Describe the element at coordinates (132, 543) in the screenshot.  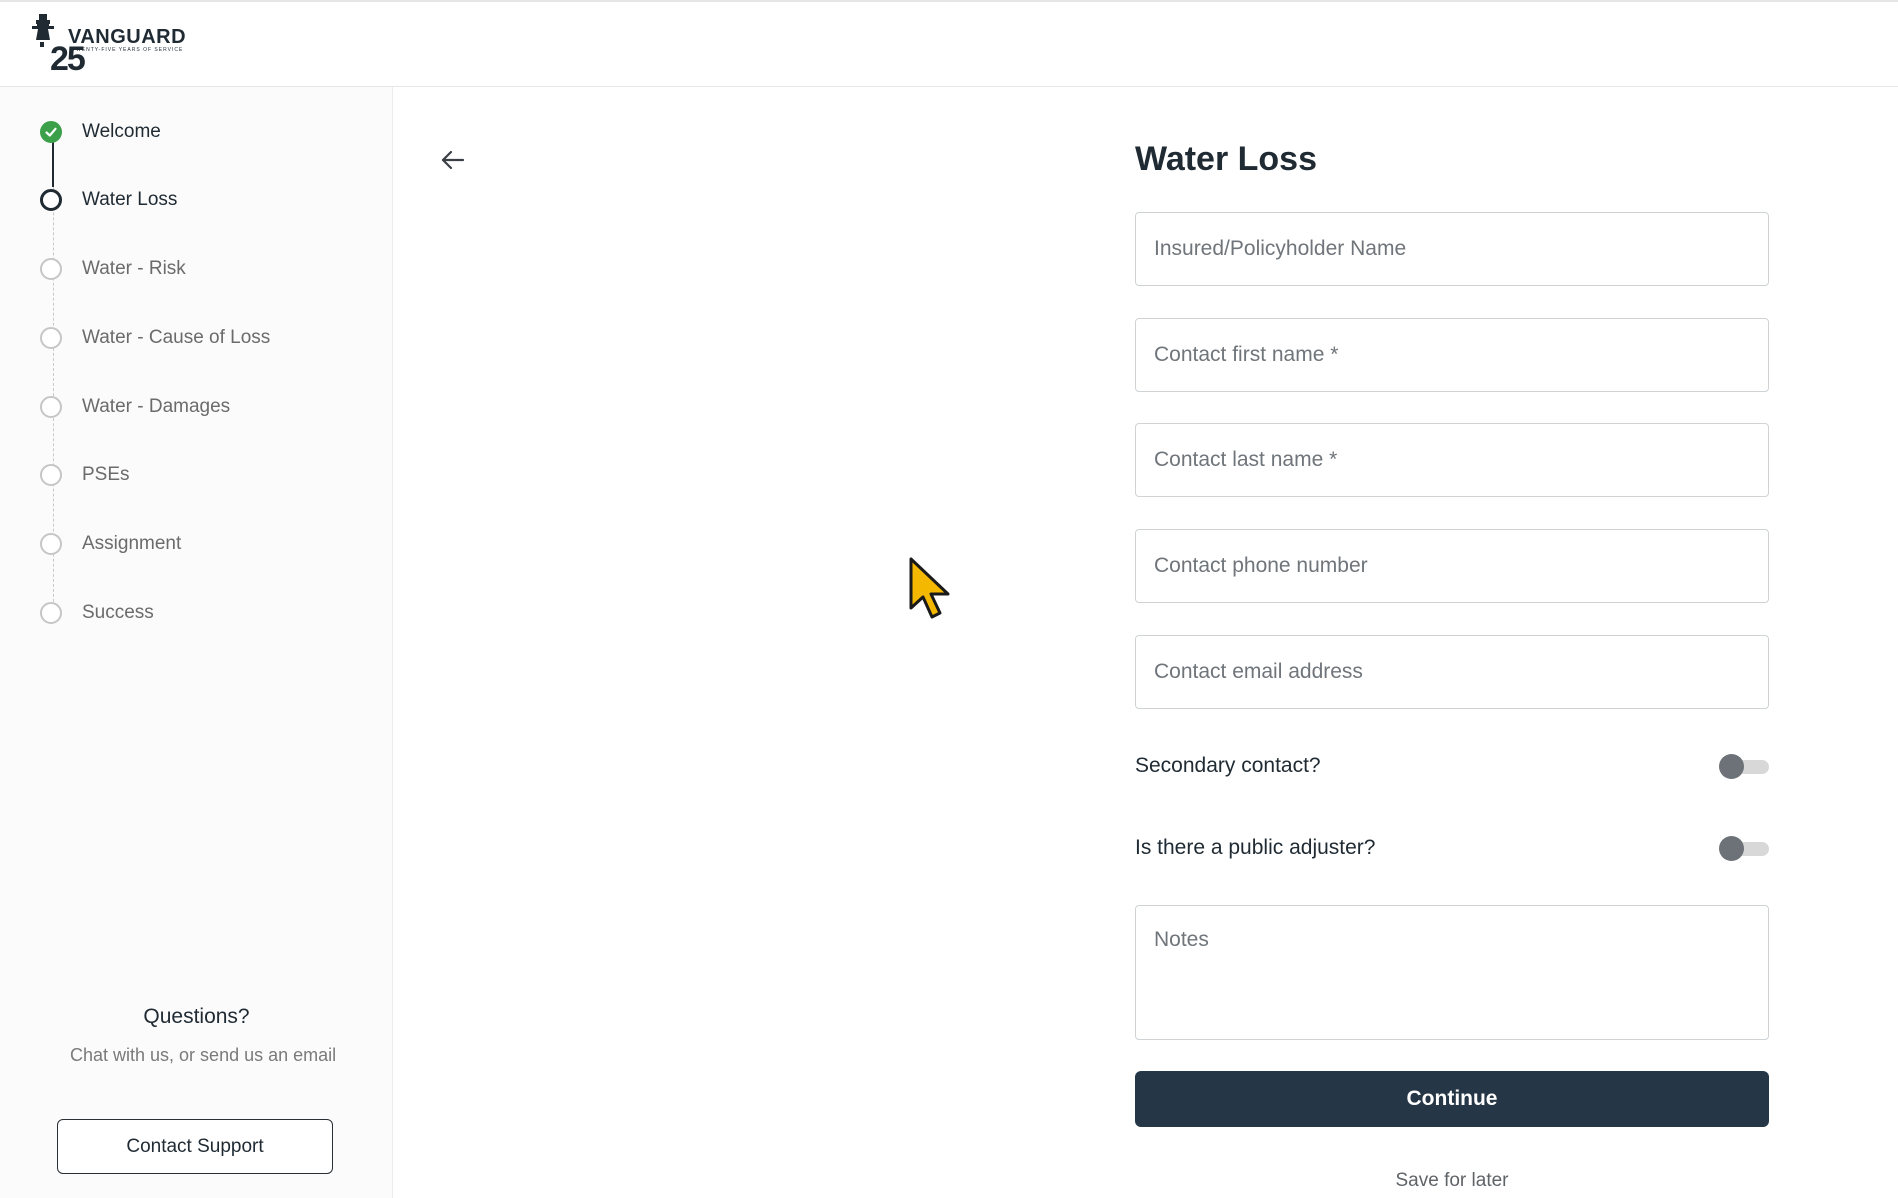
I see `step-label: Assignment` at that location.